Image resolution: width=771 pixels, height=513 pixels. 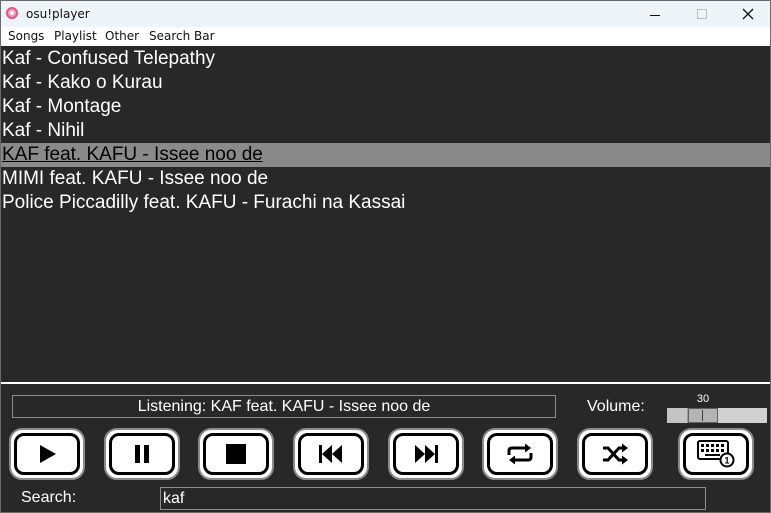 I want to click on play-icon, so click(x=48, y=454).